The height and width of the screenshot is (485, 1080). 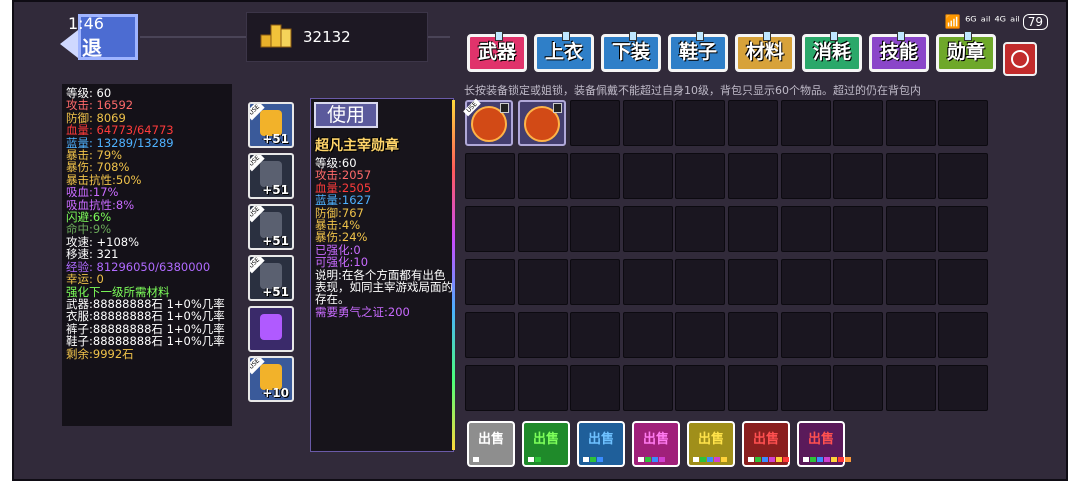 What do you see at coordinates (69, 44) in the screenshot?
I see `back-arrow-icon` at bounding box center [69, 44].